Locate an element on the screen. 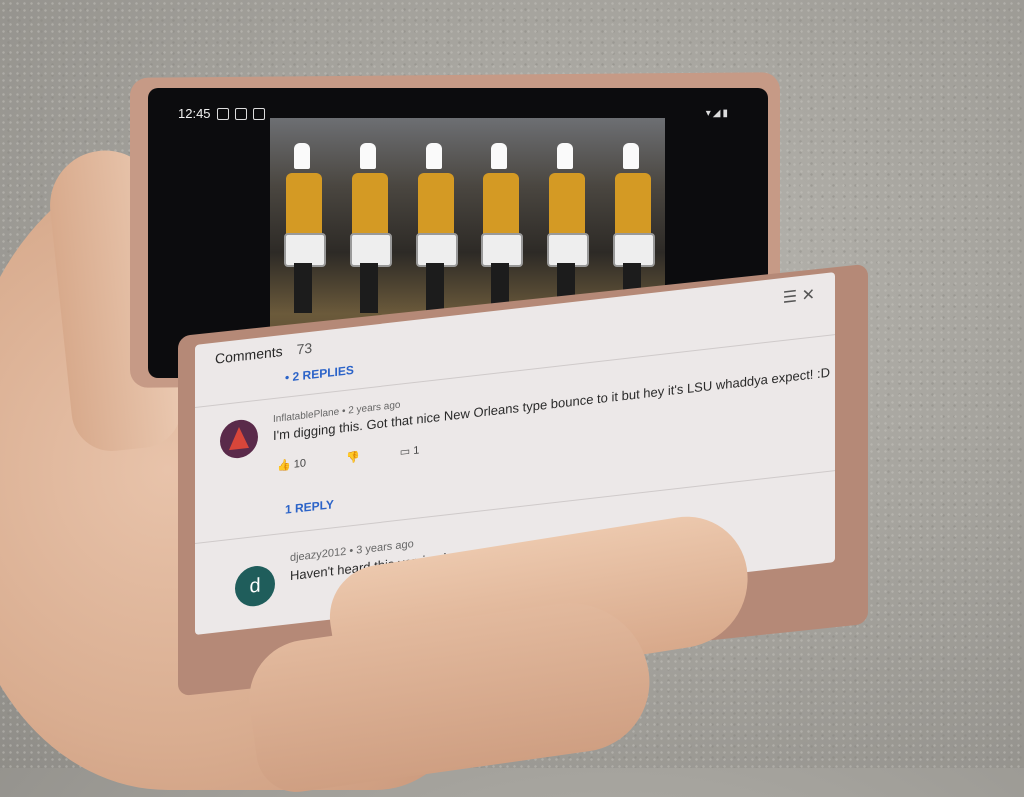  comments-count: 73 is located at coordinates (304, 348).